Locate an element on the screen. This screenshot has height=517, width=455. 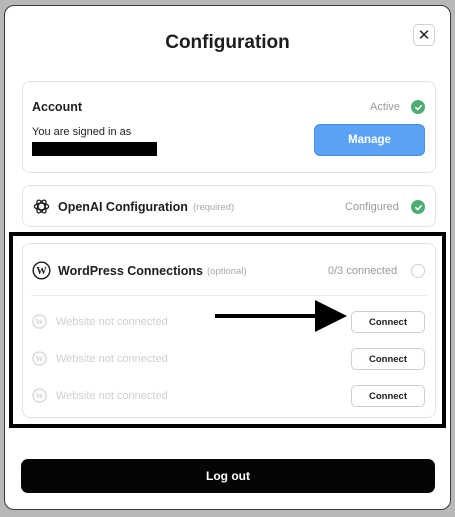
arrow-right-icon is located at coordinates (281, 316).